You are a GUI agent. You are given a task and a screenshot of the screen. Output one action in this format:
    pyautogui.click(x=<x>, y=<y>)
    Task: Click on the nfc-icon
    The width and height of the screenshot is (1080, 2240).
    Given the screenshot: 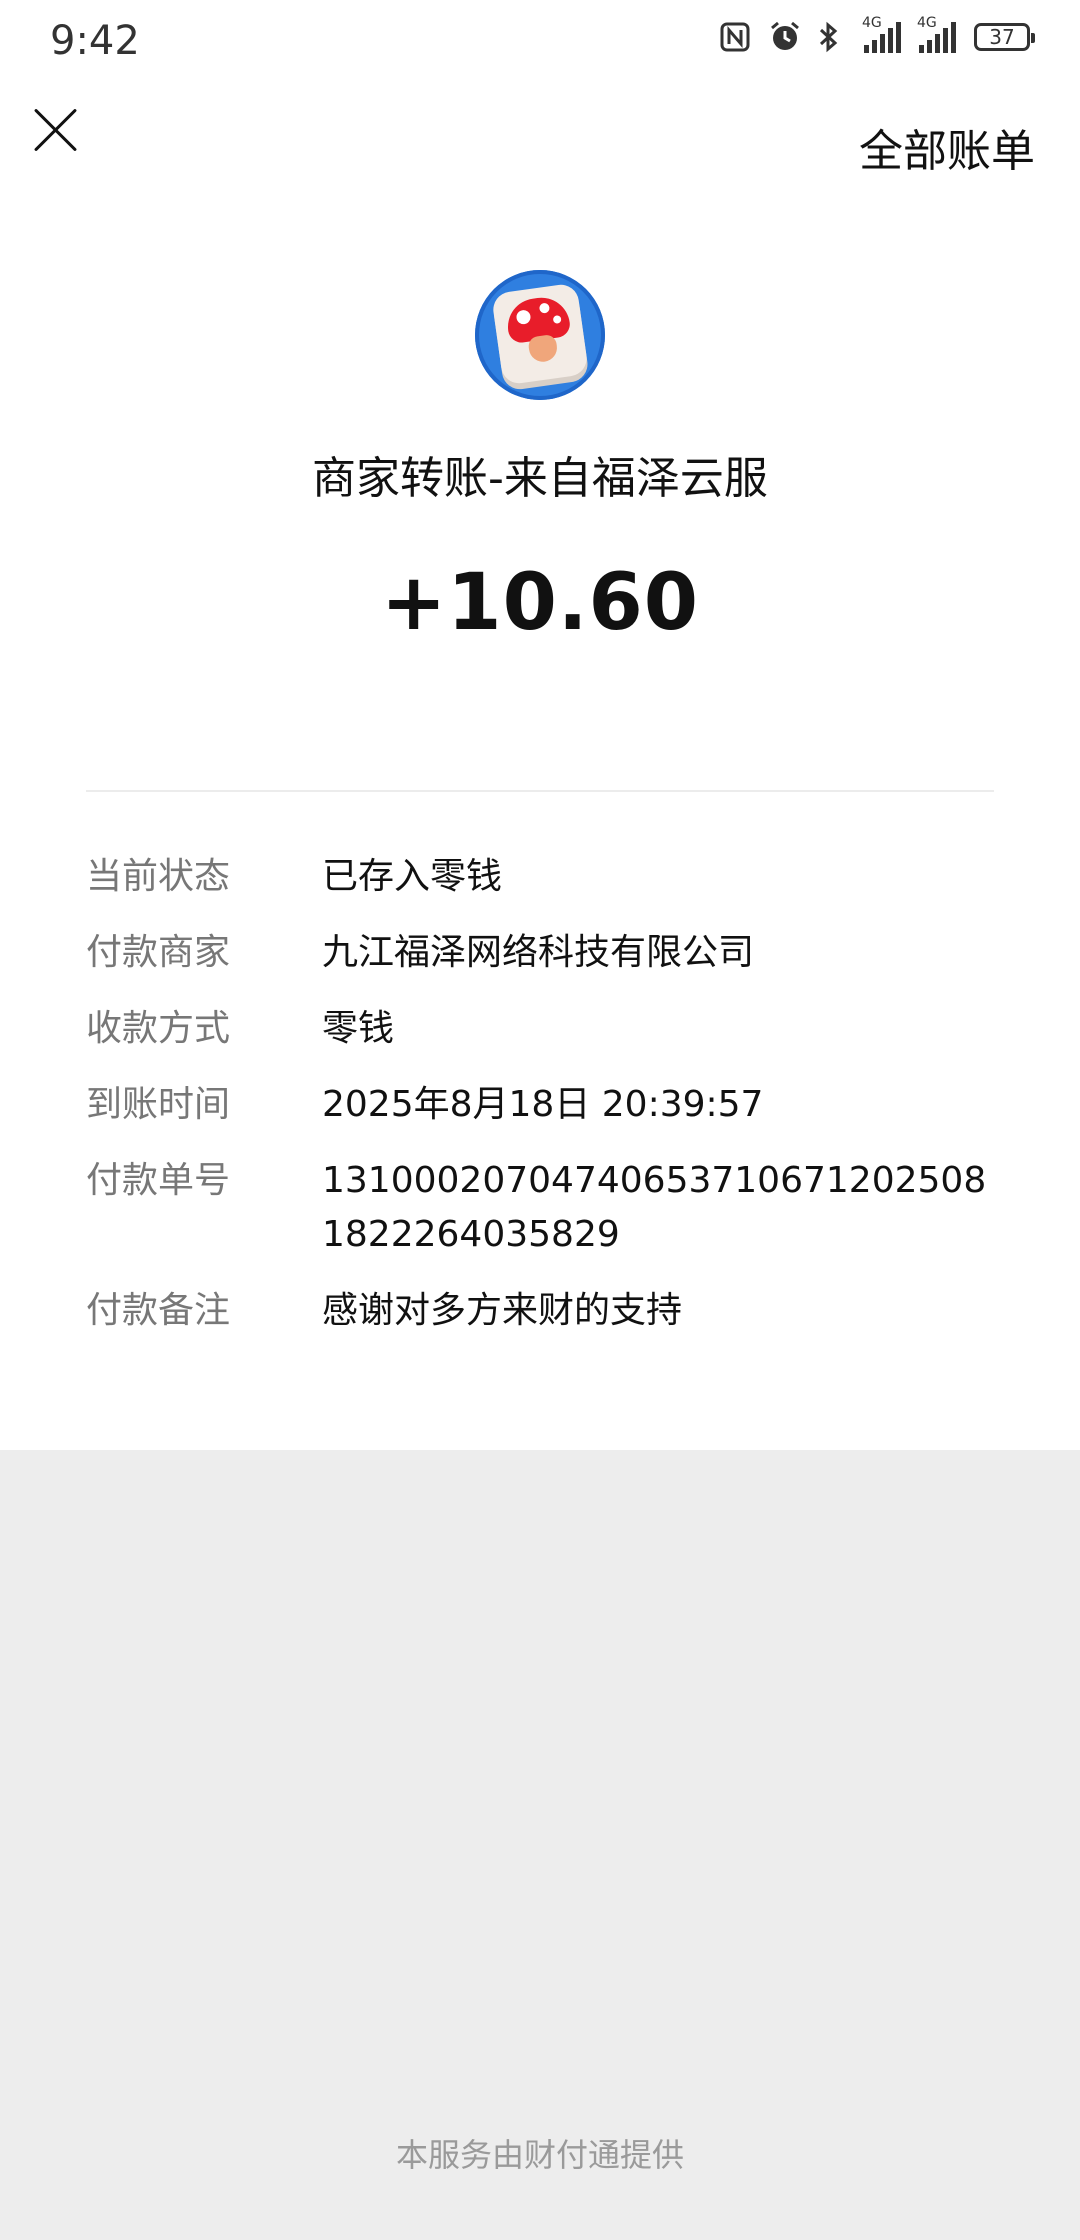 What is the action you would take?
    pyautogui.click(x=735, y=37)
    